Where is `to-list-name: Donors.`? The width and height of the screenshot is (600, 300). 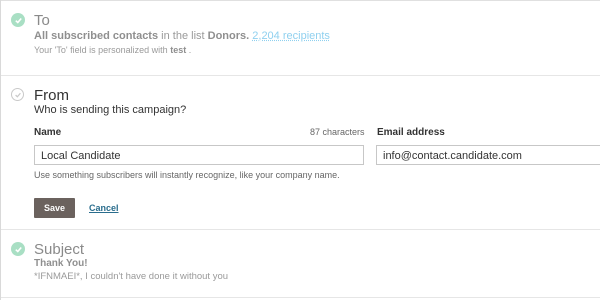
to-list-name: Donors. is located at coordinates (228, 36).